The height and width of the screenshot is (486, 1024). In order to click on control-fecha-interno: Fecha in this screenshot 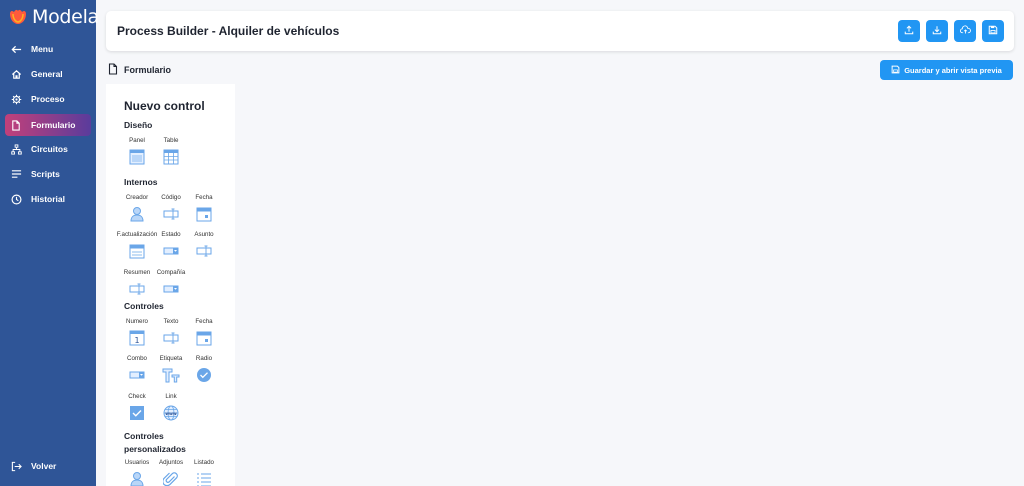, I will do `click(204, 208)`.